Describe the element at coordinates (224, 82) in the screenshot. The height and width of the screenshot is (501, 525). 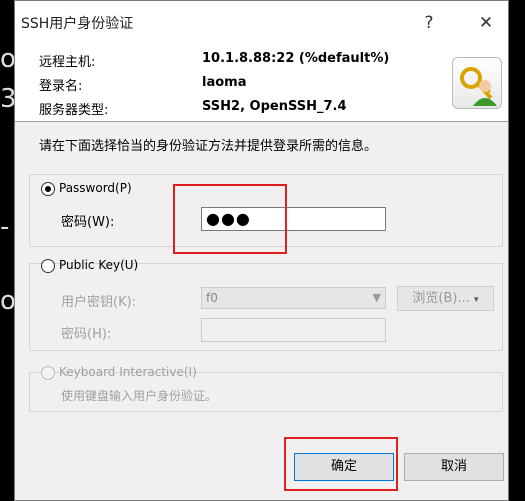
I see `login-value: laoma` at that location.